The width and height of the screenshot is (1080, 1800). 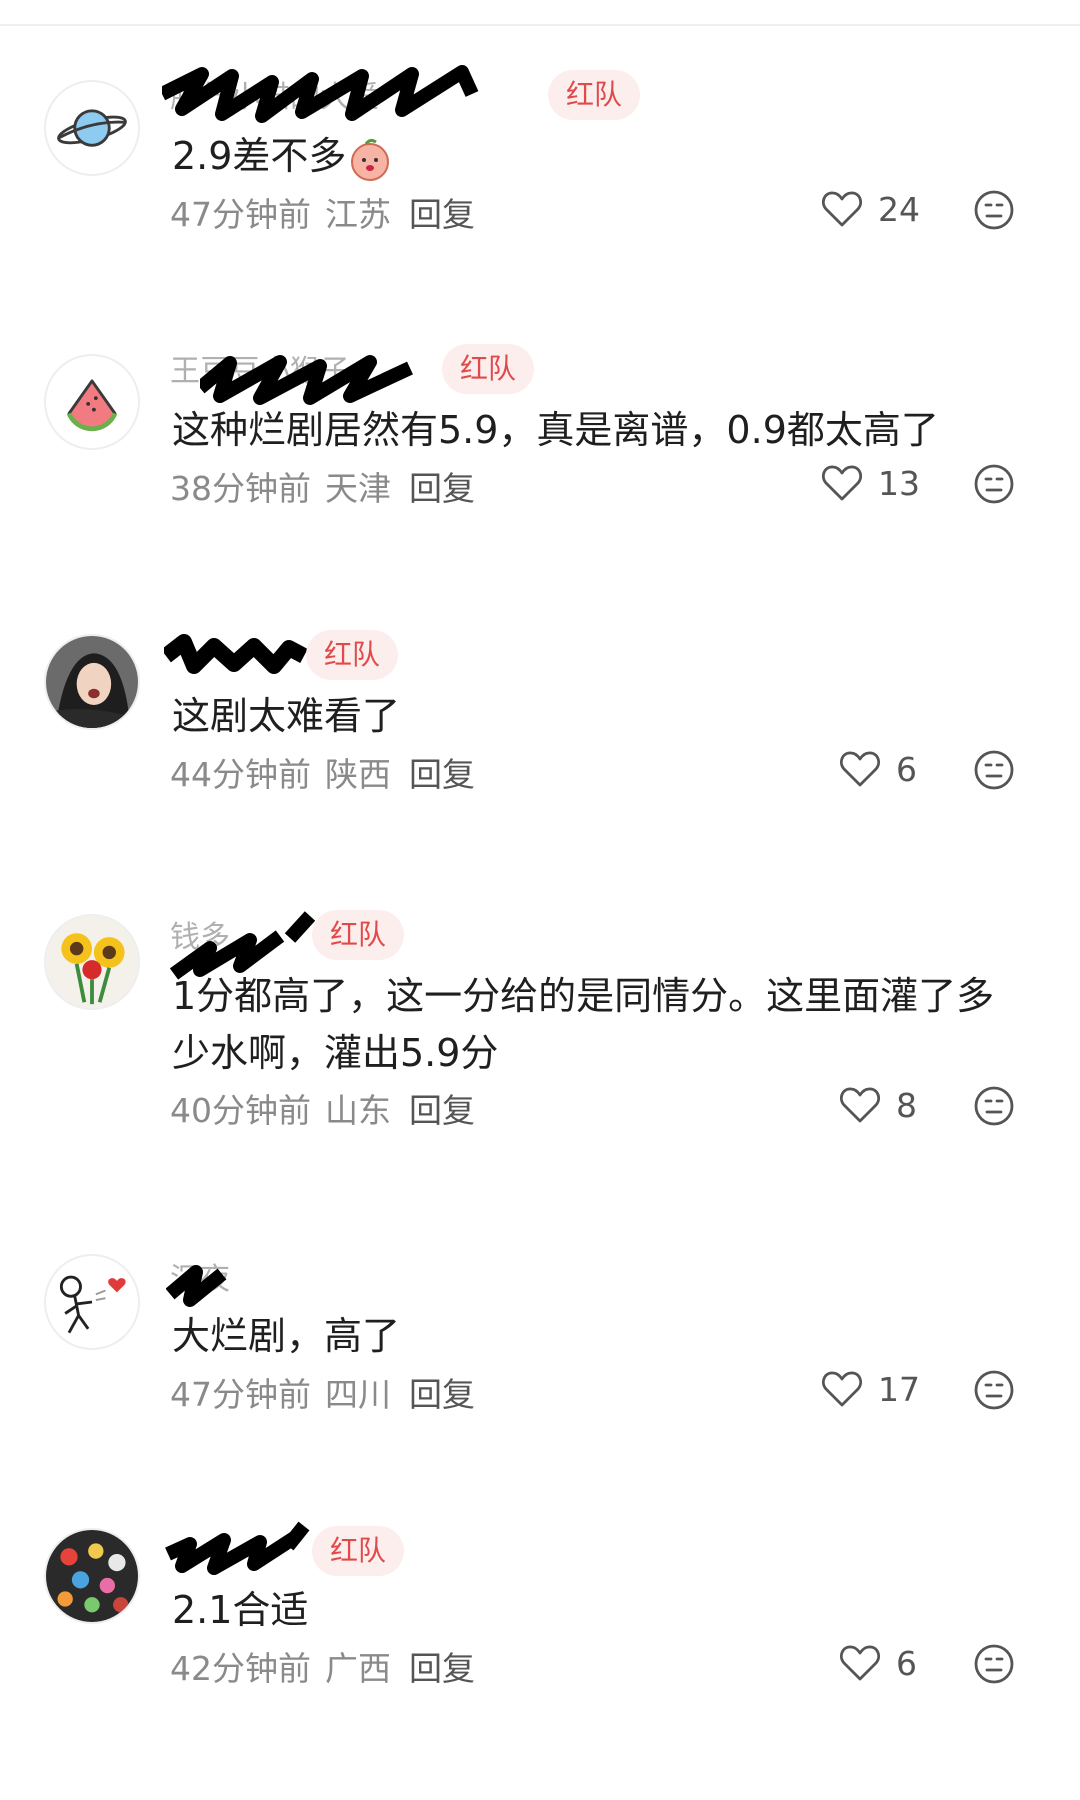 What do you see at coordinates (555, 430) in the screenshot?
I see `comment-text: 这种烂剧居然有5.9，真是离谱，0.9都太高了` at bounding box center [555, 430].